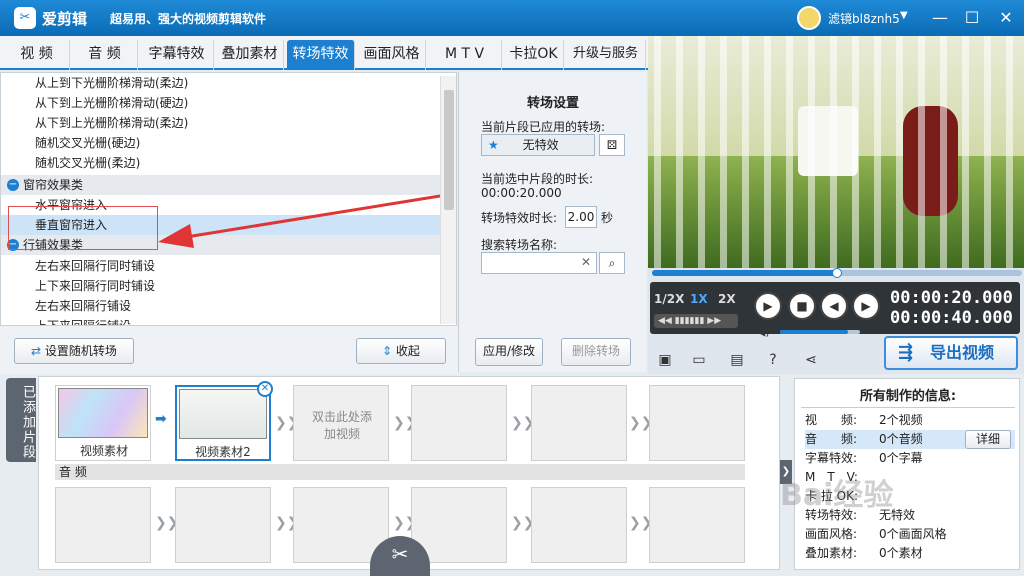 Image resolution: width=1024 pixels, height=576 pixels. What do you see at coordinates (221, 286) in the screenshot?
I see `list-item: 上下来回隔行同时铺设` at bounding box center [221, 286].